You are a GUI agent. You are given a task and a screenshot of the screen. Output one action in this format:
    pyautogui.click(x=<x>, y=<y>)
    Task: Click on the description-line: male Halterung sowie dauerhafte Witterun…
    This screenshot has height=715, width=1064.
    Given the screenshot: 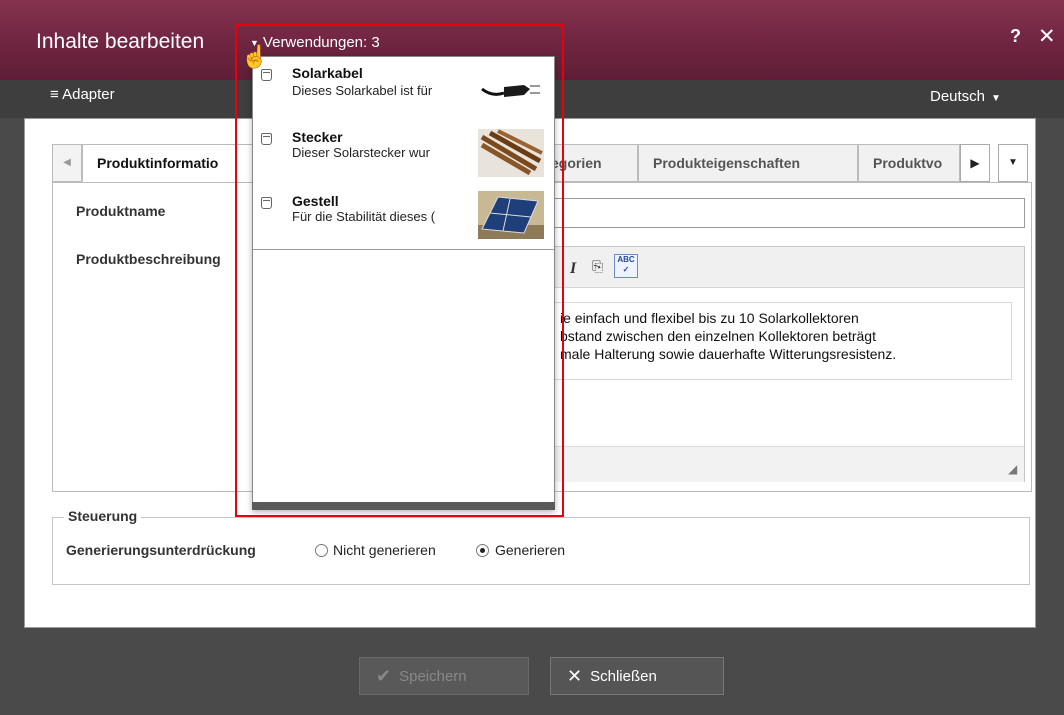 What is the action you would take?
    pyautogui.click(x=728, y=354)
    